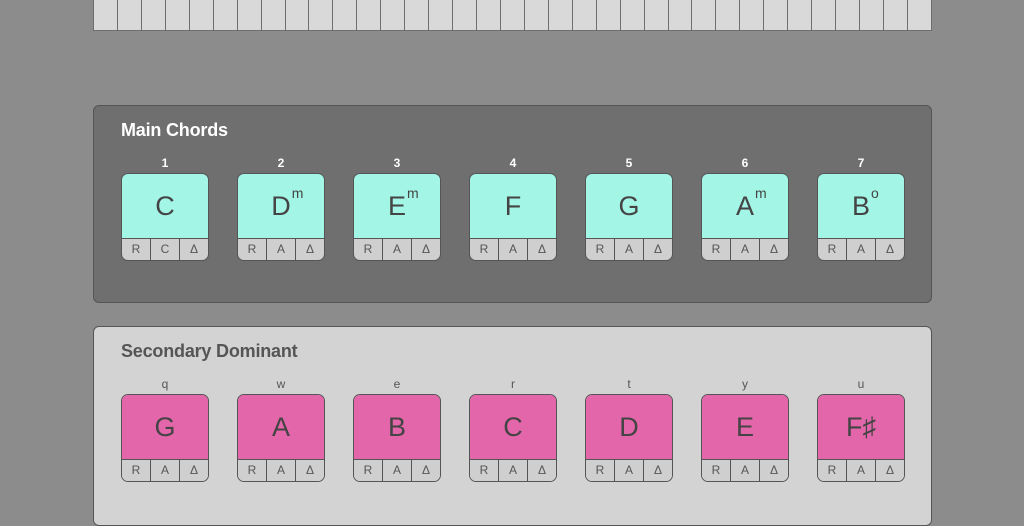 This screenshot has width=1024, height=526. I want to click on chord-pad: D m R A Δ, so click(281, 217).